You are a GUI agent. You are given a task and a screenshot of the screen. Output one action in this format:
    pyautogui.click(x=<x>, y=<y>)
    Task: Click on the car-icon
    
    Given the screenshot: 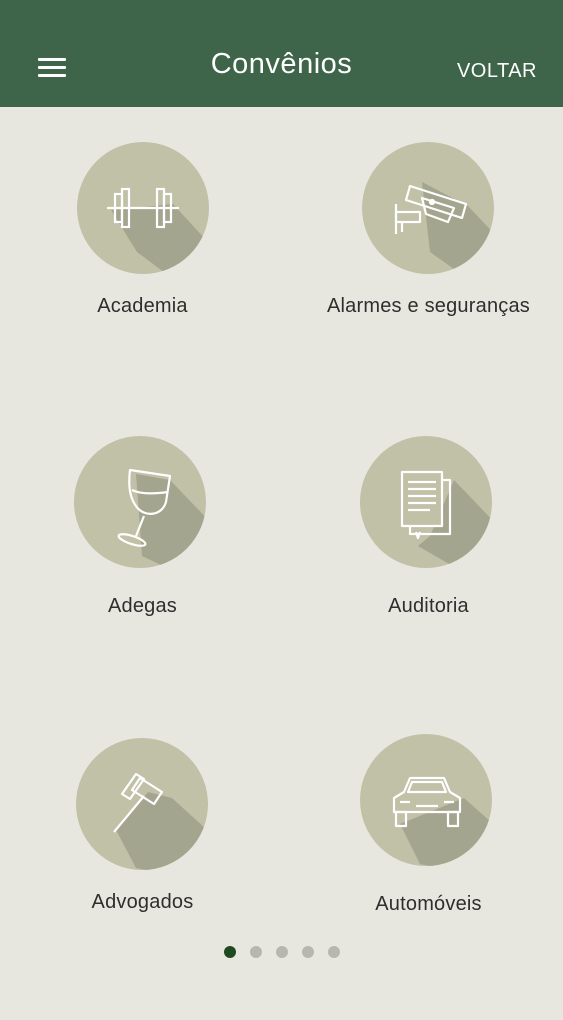 What is the action you would take?
    pyautogui.click(x=427, y=802)
    